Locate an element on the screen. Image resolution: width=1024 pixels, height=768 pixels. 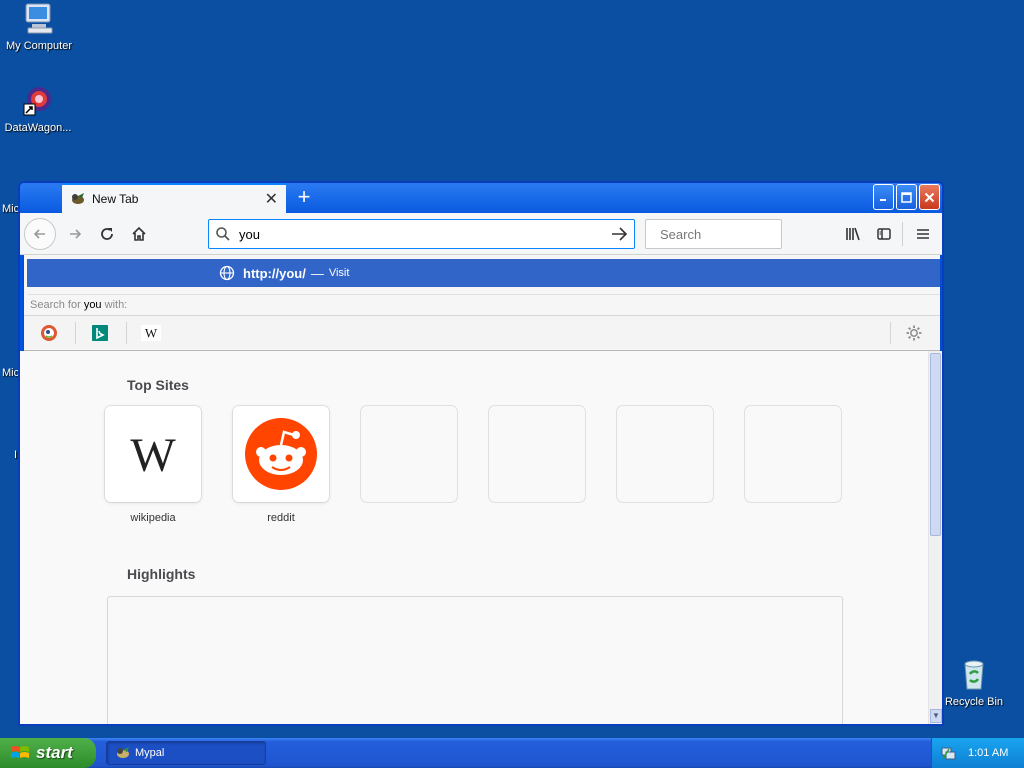
hamburger-menu-icon is located at coordinates (923, 234).